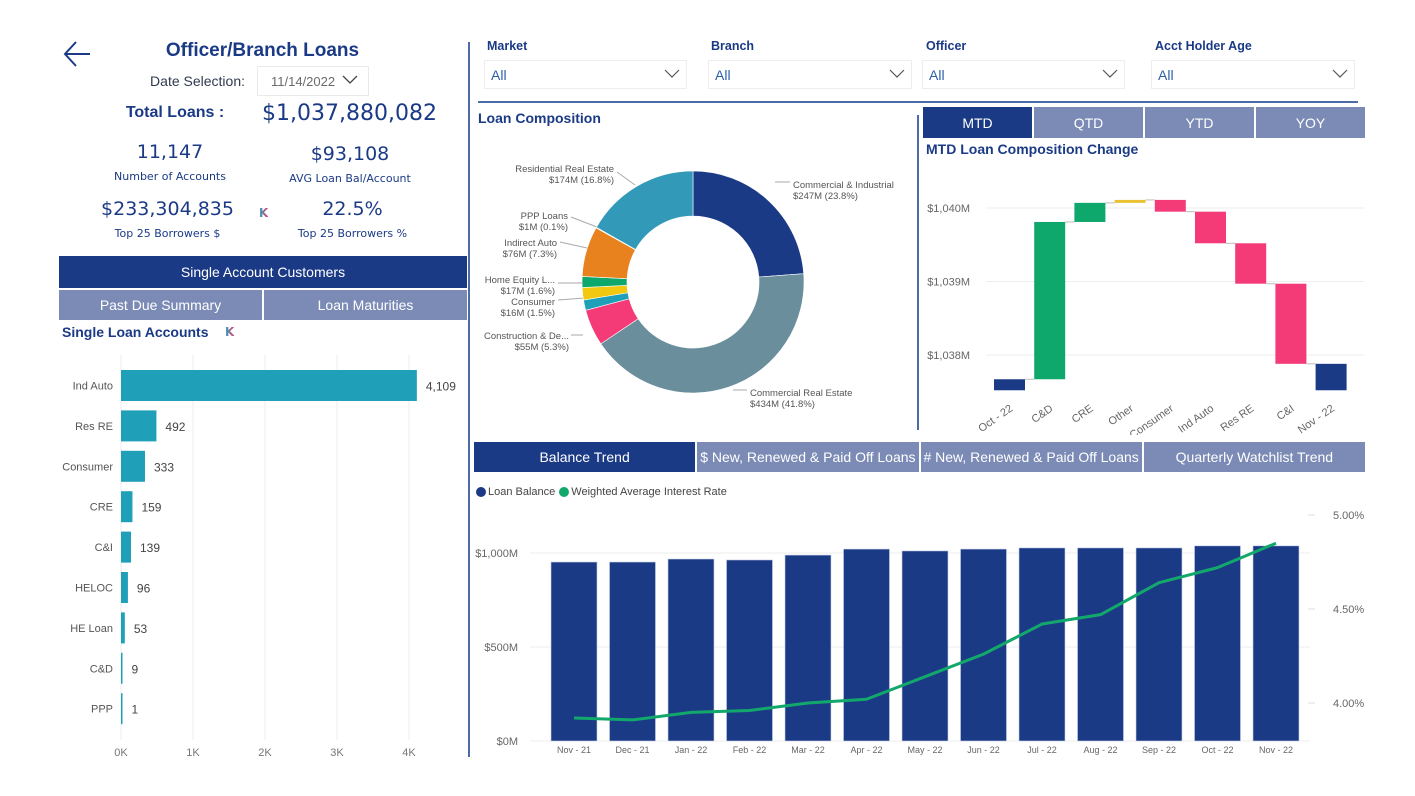 This screenshot has width=1415, height=796. I want to click on legend-label: Loan Balance, so click(522, 492).